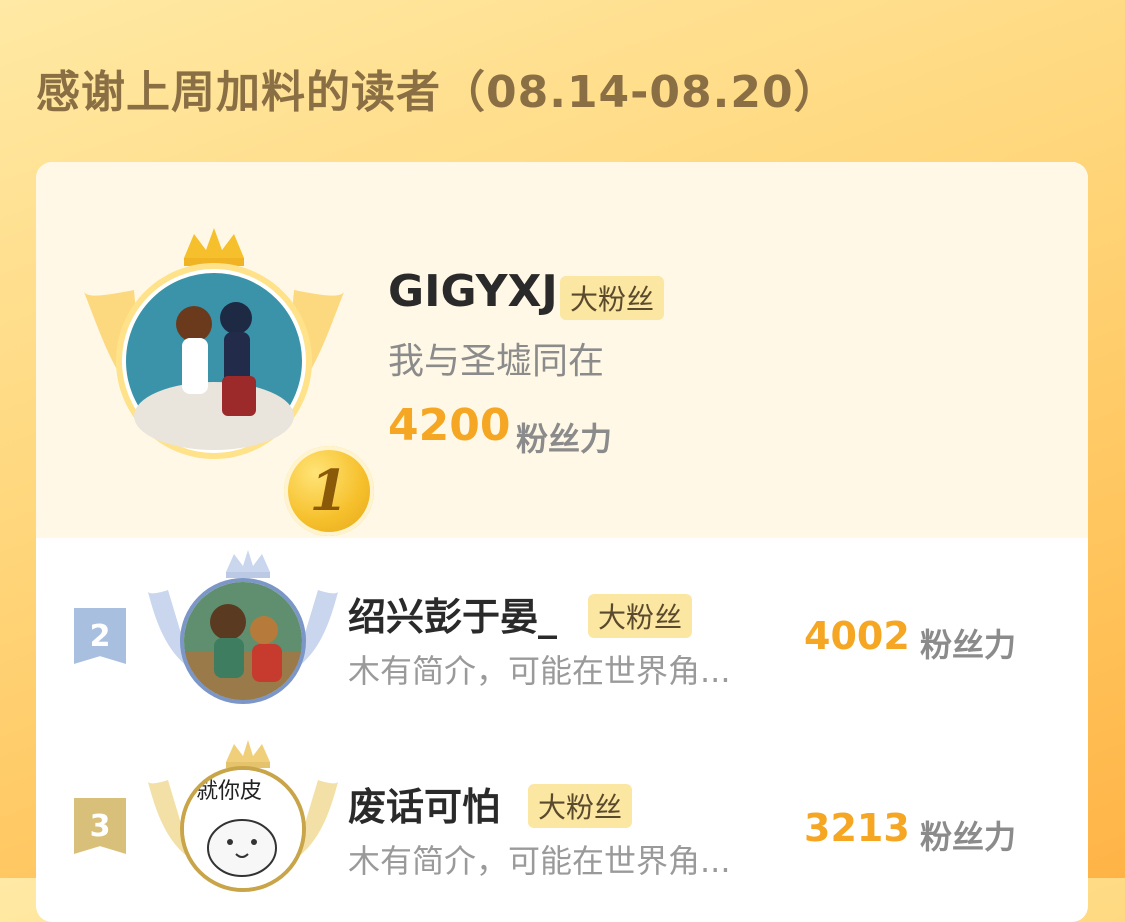 This screenshot has height=922, width=1125. I want to click on gold-medal-icon: 1, so click(229, 381).